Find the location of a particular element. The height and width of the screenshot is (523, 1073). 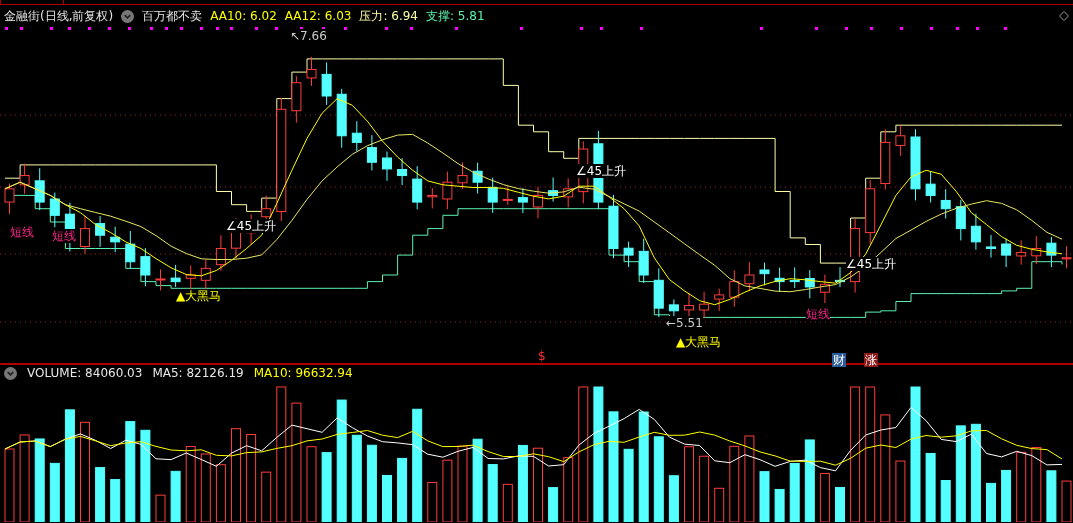

volume-value: MA5: 82126.19 is located at coordinates (198, 373).